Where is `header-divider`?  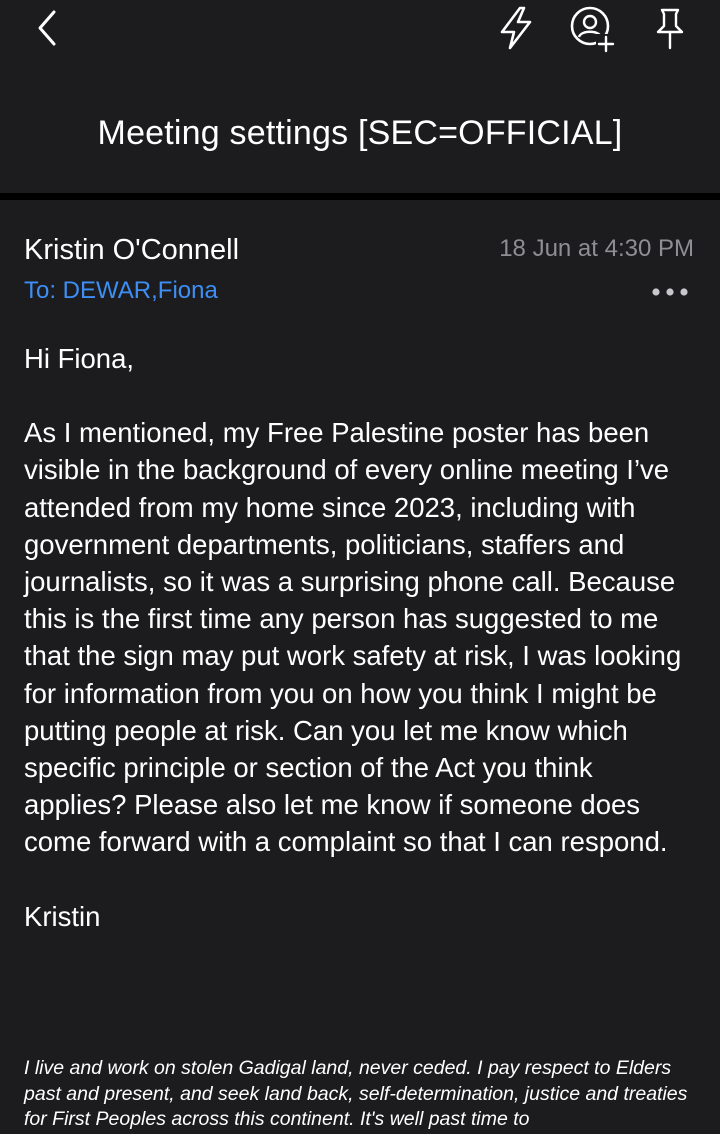 header-divider is located at coordinates (360, 196).